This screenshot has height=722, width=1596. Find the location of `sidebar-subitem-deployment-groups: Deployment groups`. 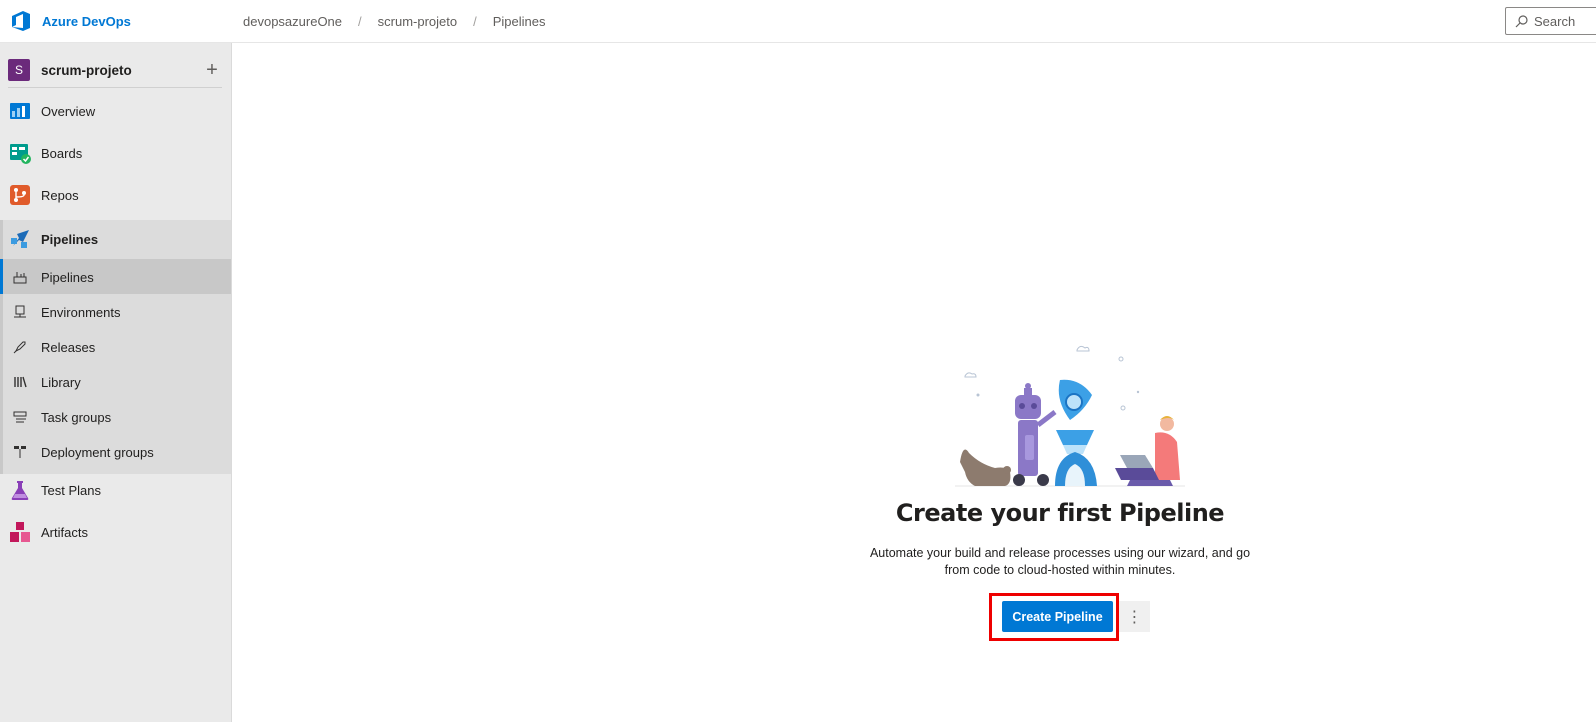

sidebar-subitem-deployment-groups: Deployment groups is located at coordinates (115, 452).